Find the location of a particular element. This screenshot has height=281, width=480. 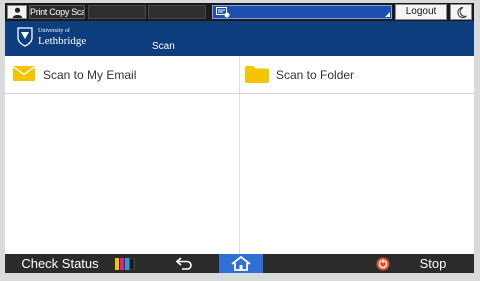

university-crest-icon is located at coordinates (25, 37).